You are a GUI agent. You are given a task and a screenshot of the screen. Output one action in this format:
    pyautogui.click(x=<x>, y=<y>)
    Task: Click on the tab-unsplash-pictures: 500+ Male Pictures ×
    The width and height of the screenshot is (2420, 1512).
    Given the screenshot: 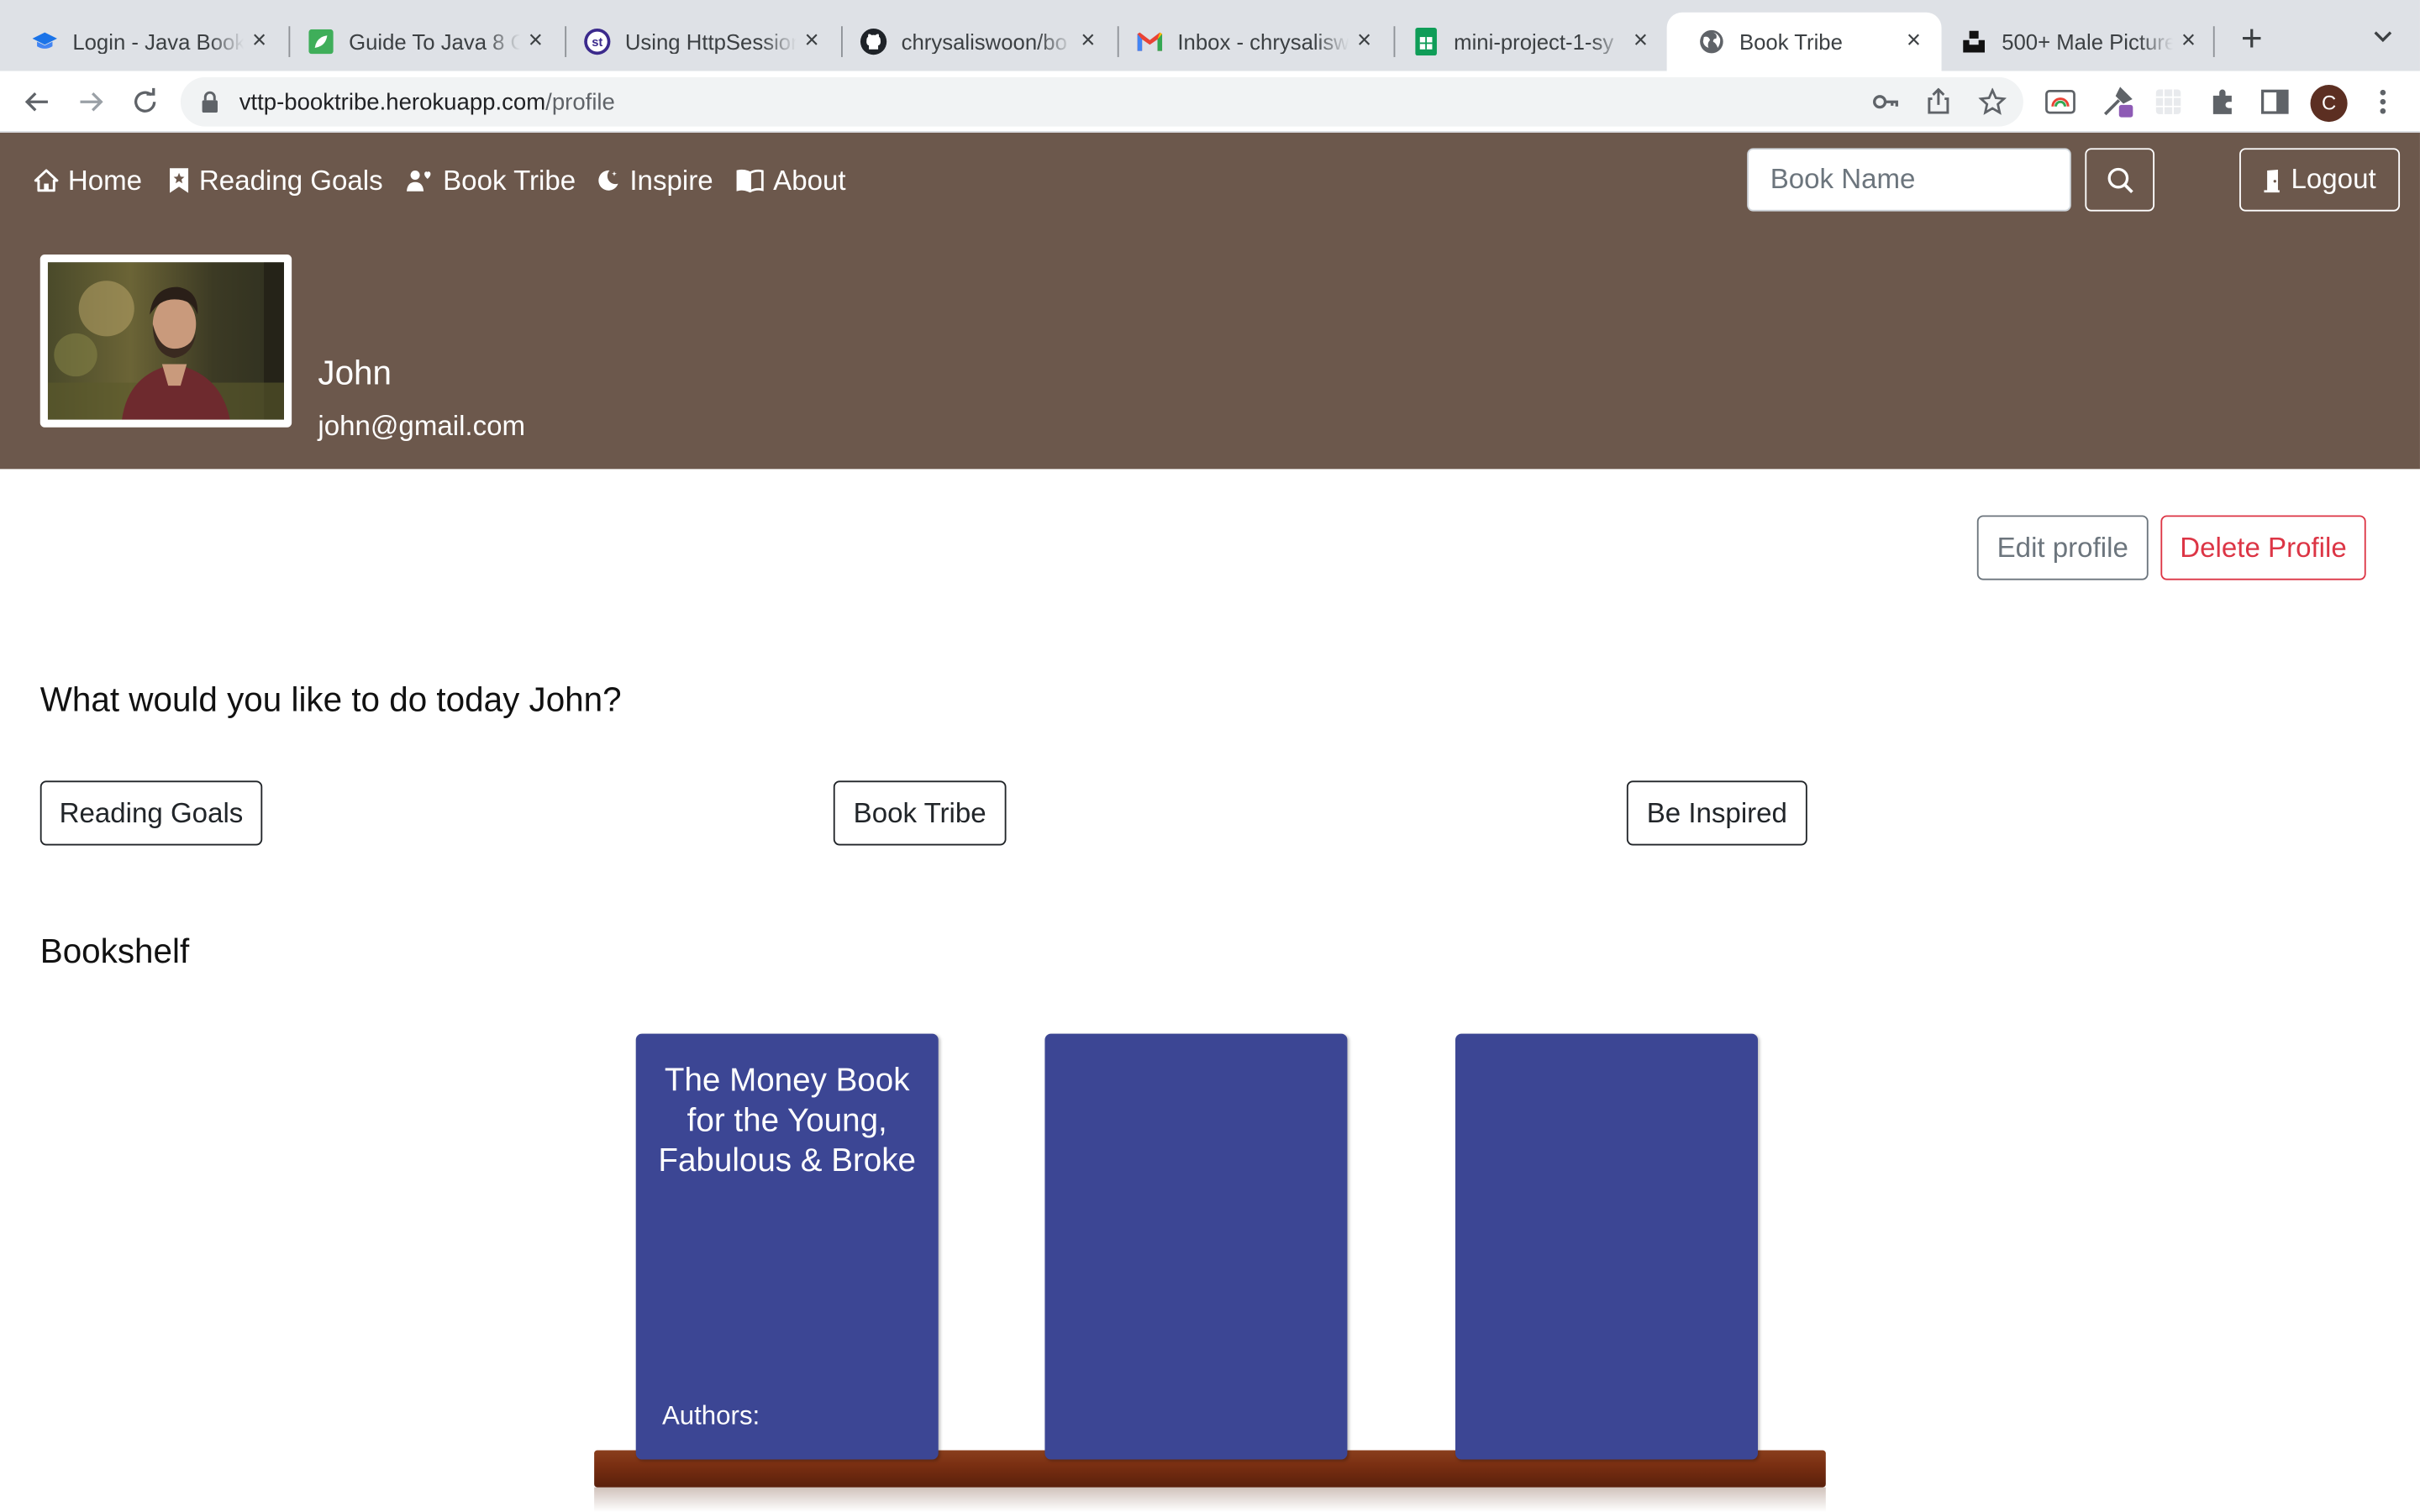 What is the action you would take?
    pyautogui.click(x=2073, y=42)
    